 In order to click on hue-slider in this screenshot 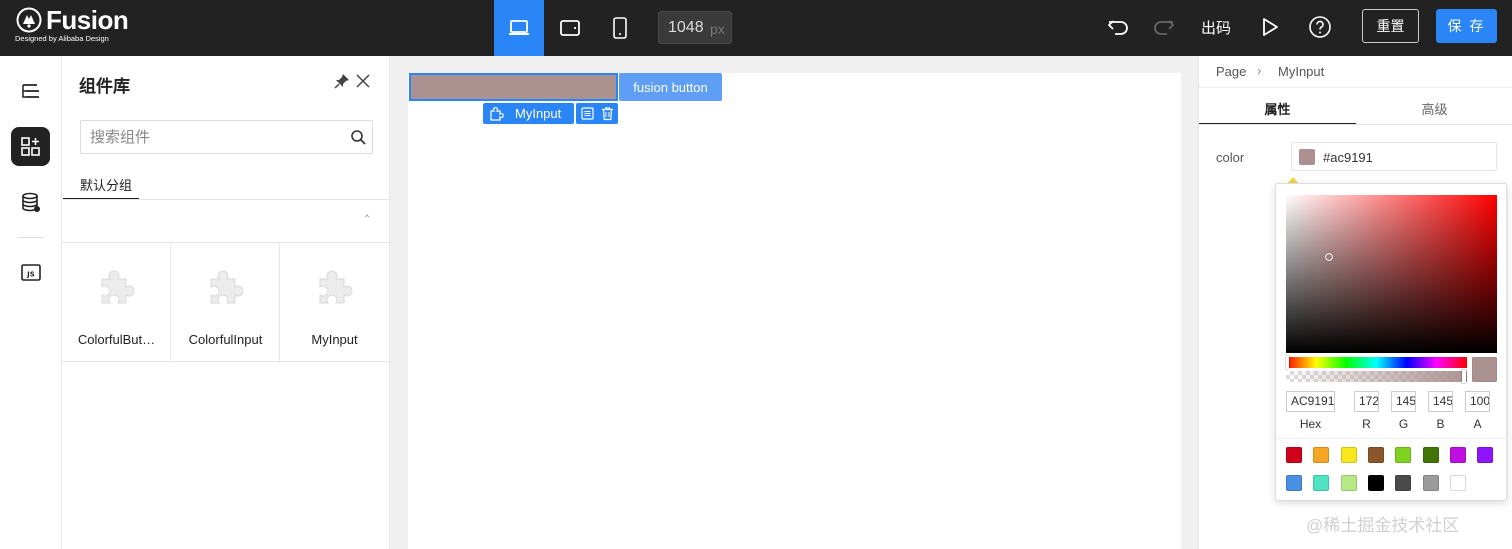, I will do `click(1376, 362)`.